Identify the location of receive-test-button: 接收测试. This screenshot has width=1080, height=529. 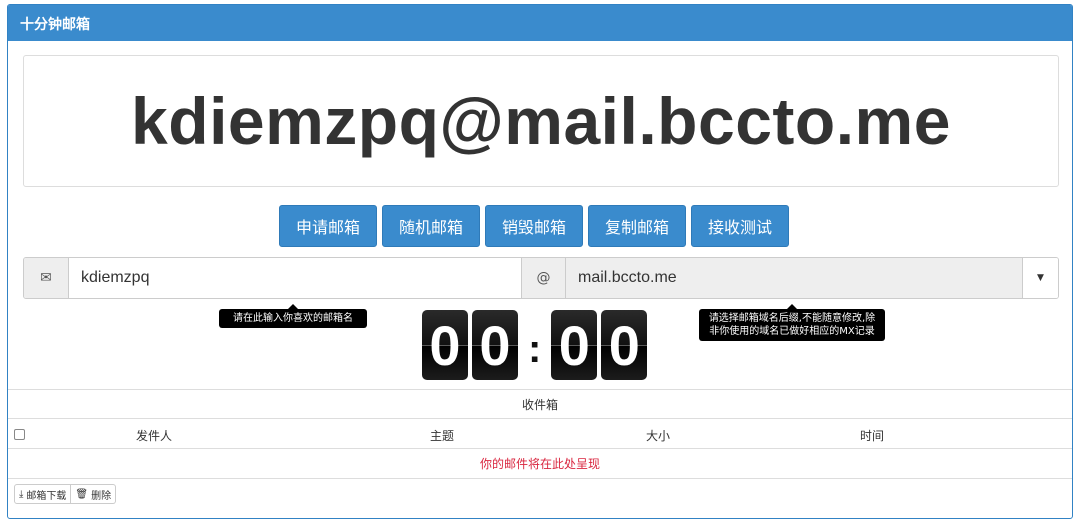
(740, 226).